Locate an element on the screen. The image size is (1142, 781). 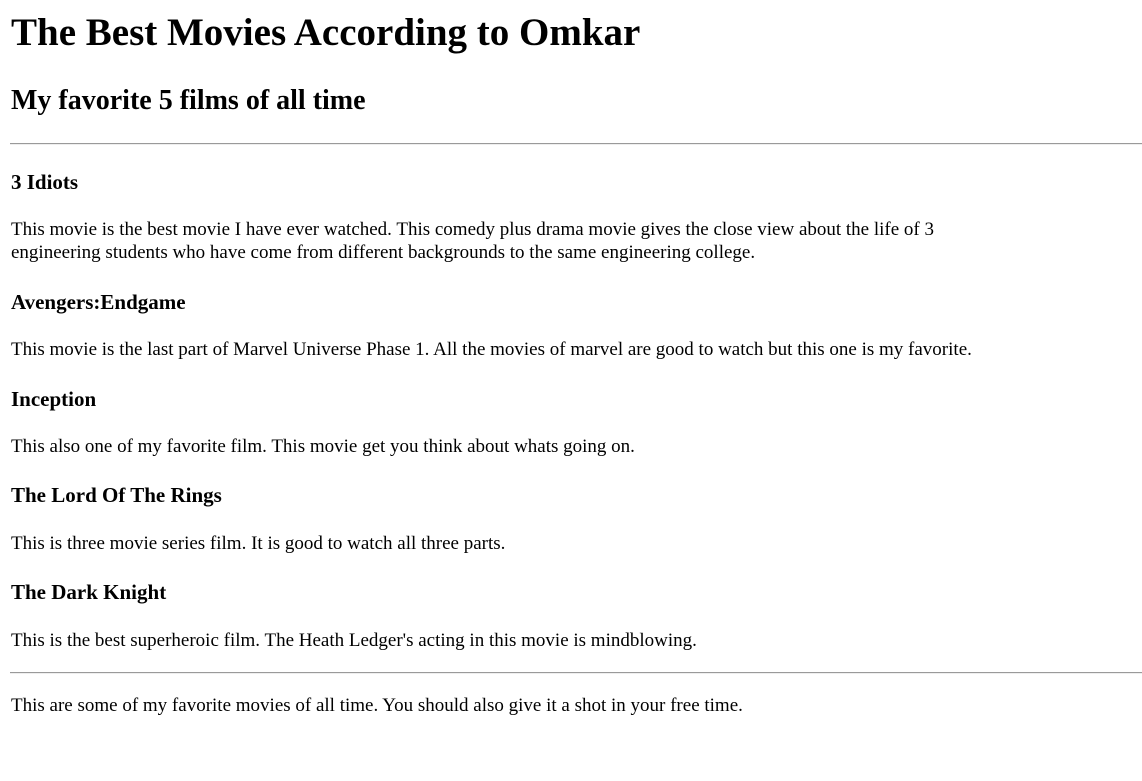
movie-title-lord-of-the-rings: The Lord Of The Rings is located at coordinates (116, 495).